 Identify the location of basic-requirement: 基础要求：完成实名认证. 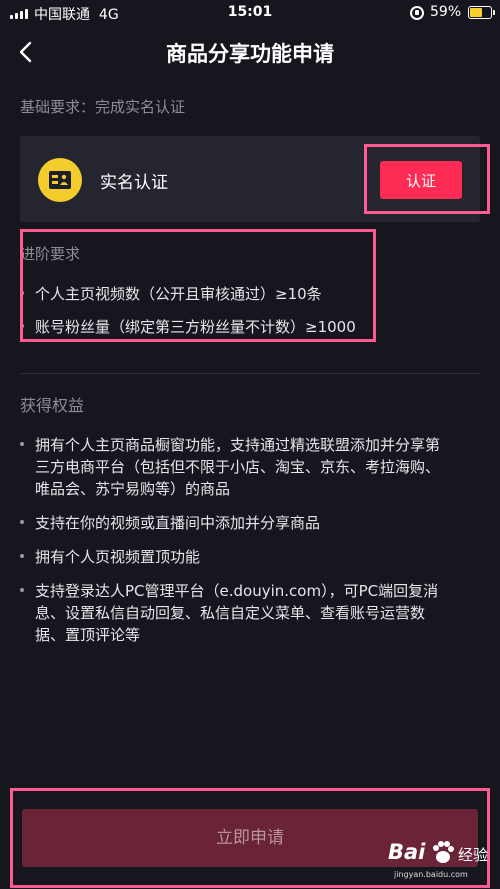
(103, 107).